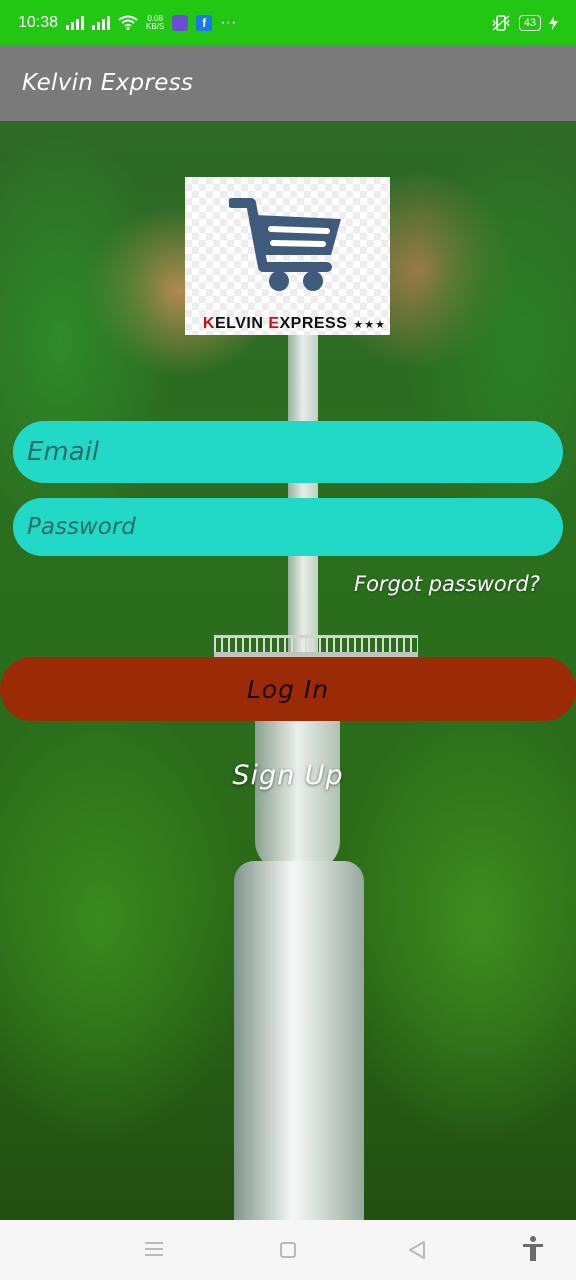 Image resolution: width=576 pixels, height=1280 pixels. I want to click on logo-wordmark: KELVIN EXPRESS ★★★, so click(287, 324).